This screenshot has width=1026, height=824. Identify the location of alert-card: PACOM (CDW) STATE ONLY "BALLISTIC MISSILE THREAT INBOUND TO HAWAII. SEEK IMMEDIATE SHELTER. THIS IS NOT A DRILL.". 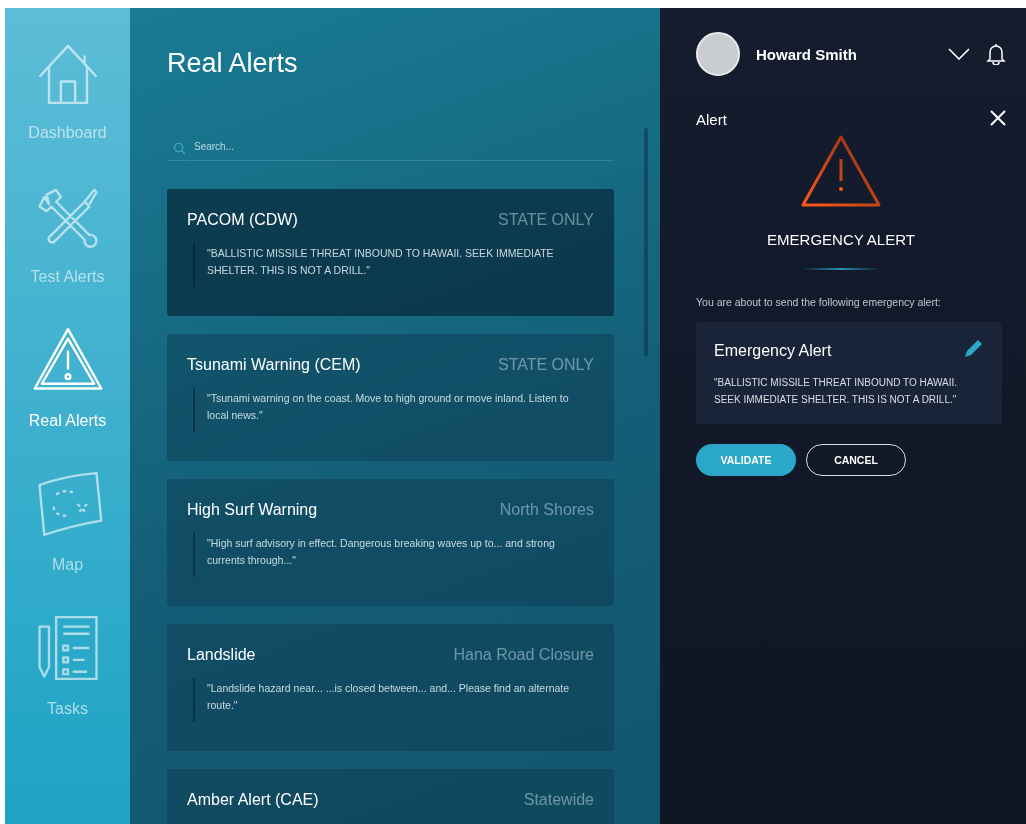
(390, 252).